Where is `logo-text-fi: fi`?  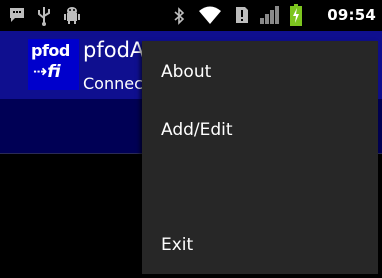
logo-text-fi: fi is located at coordinates (54, 72).